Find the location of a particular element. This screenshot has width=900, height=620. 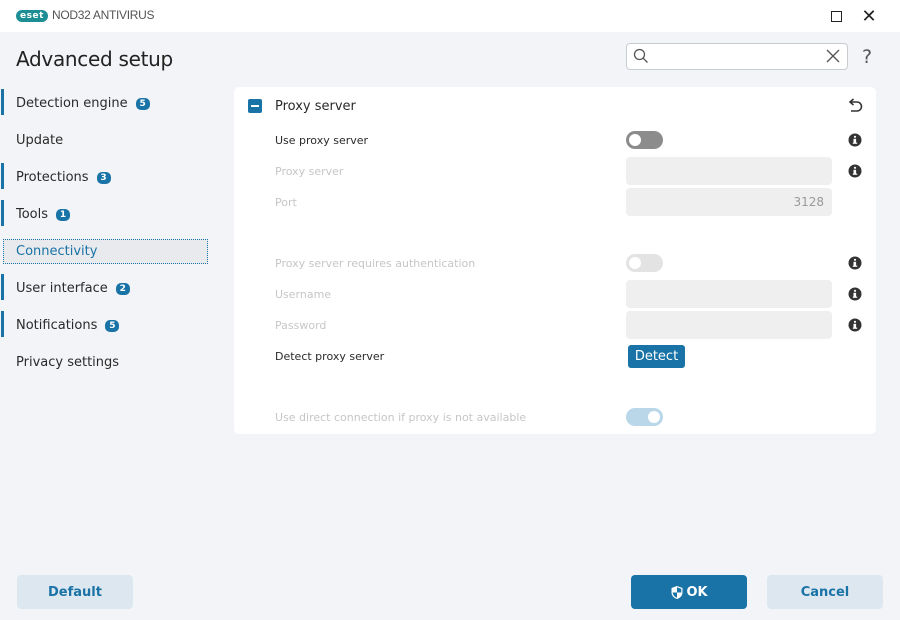

maximize-button is located at coordinates (836, 16).